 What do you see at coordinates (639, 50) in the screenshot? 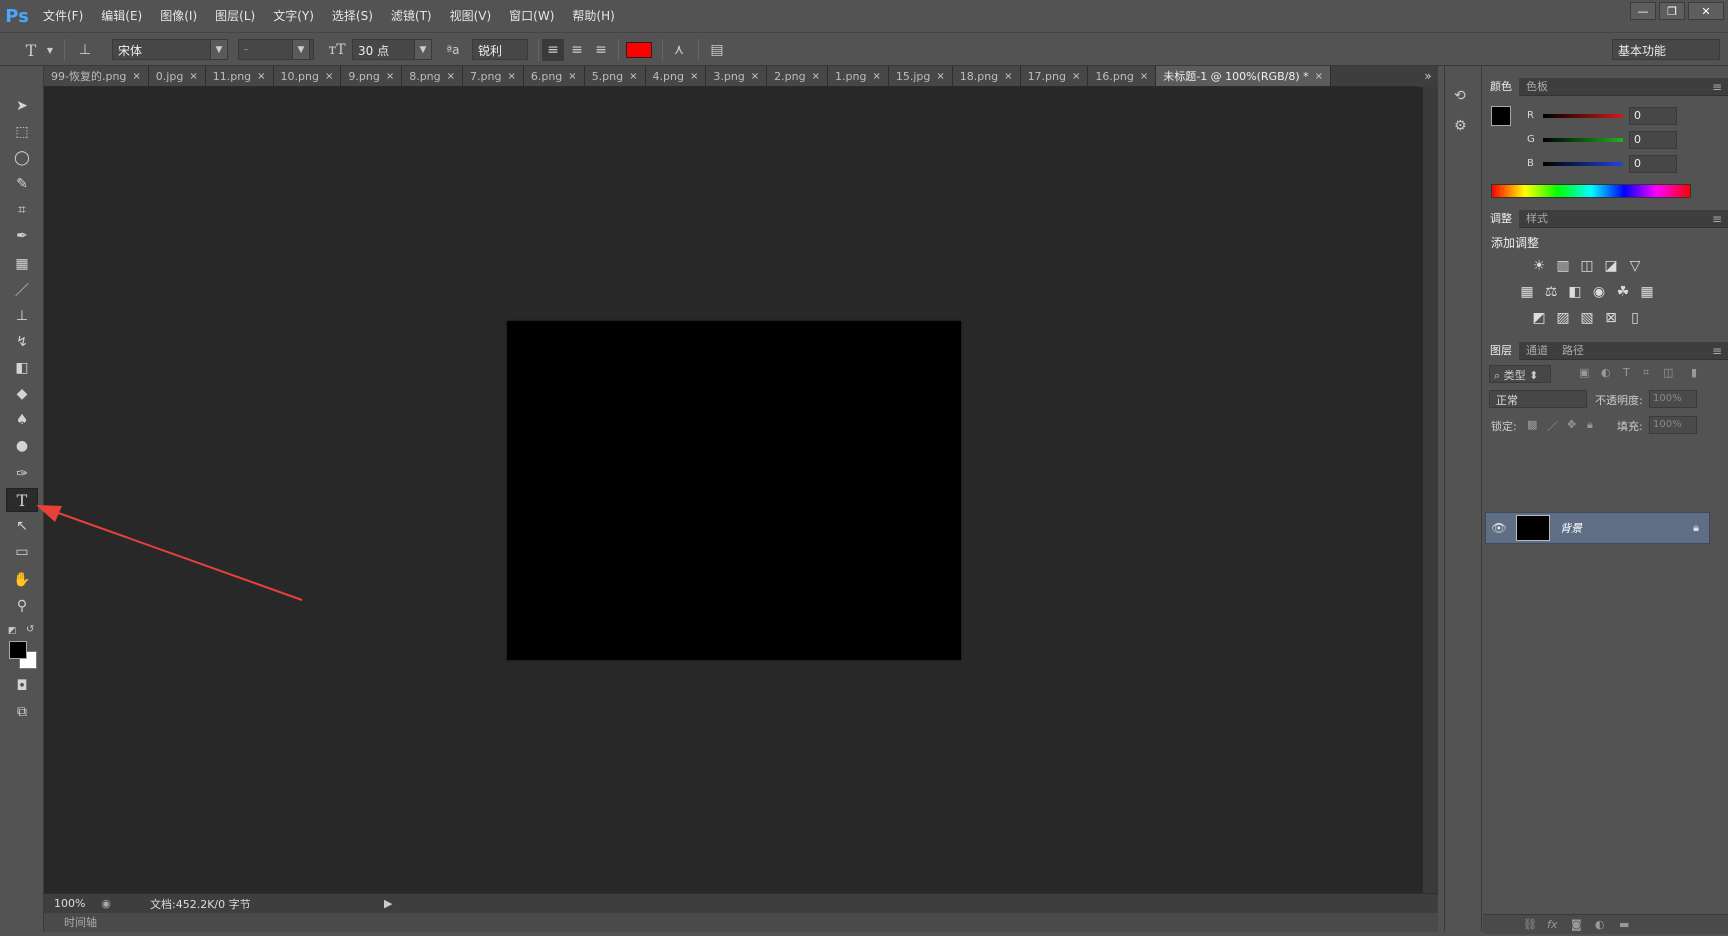
I see `text-color-swatch` at bounding box center [639, 50].